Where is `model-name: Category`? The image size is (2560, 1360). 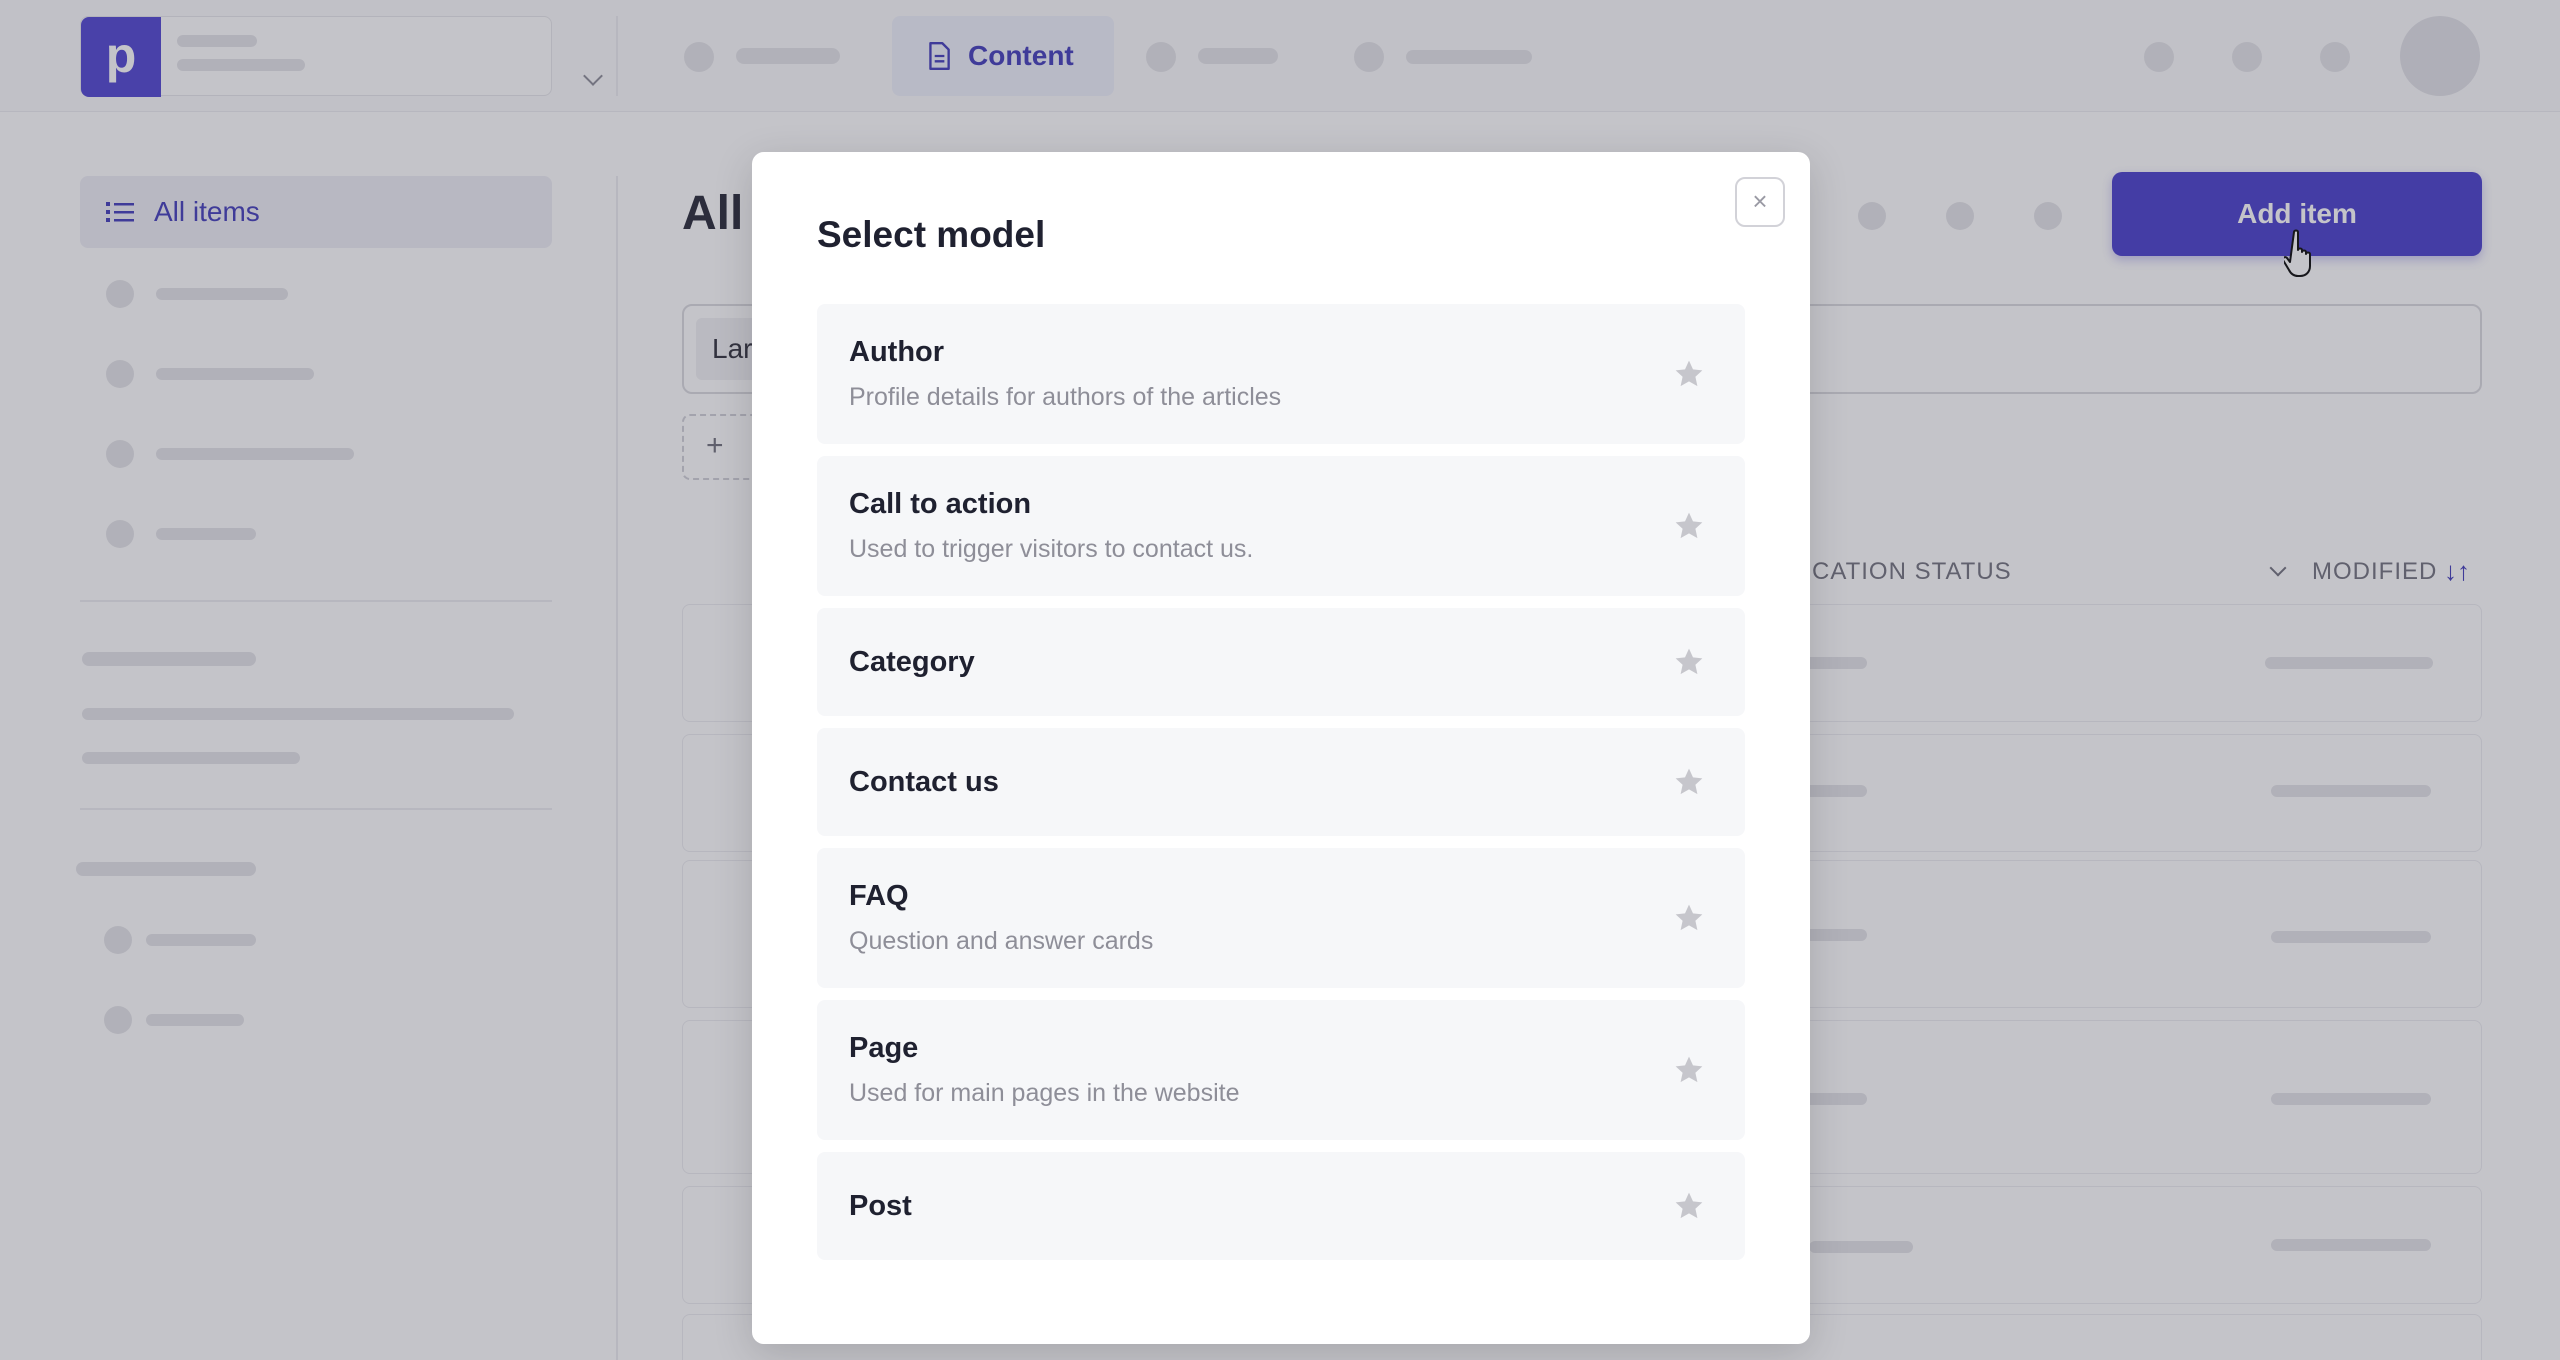
model-name: Category is located at coordinates (912, 661).